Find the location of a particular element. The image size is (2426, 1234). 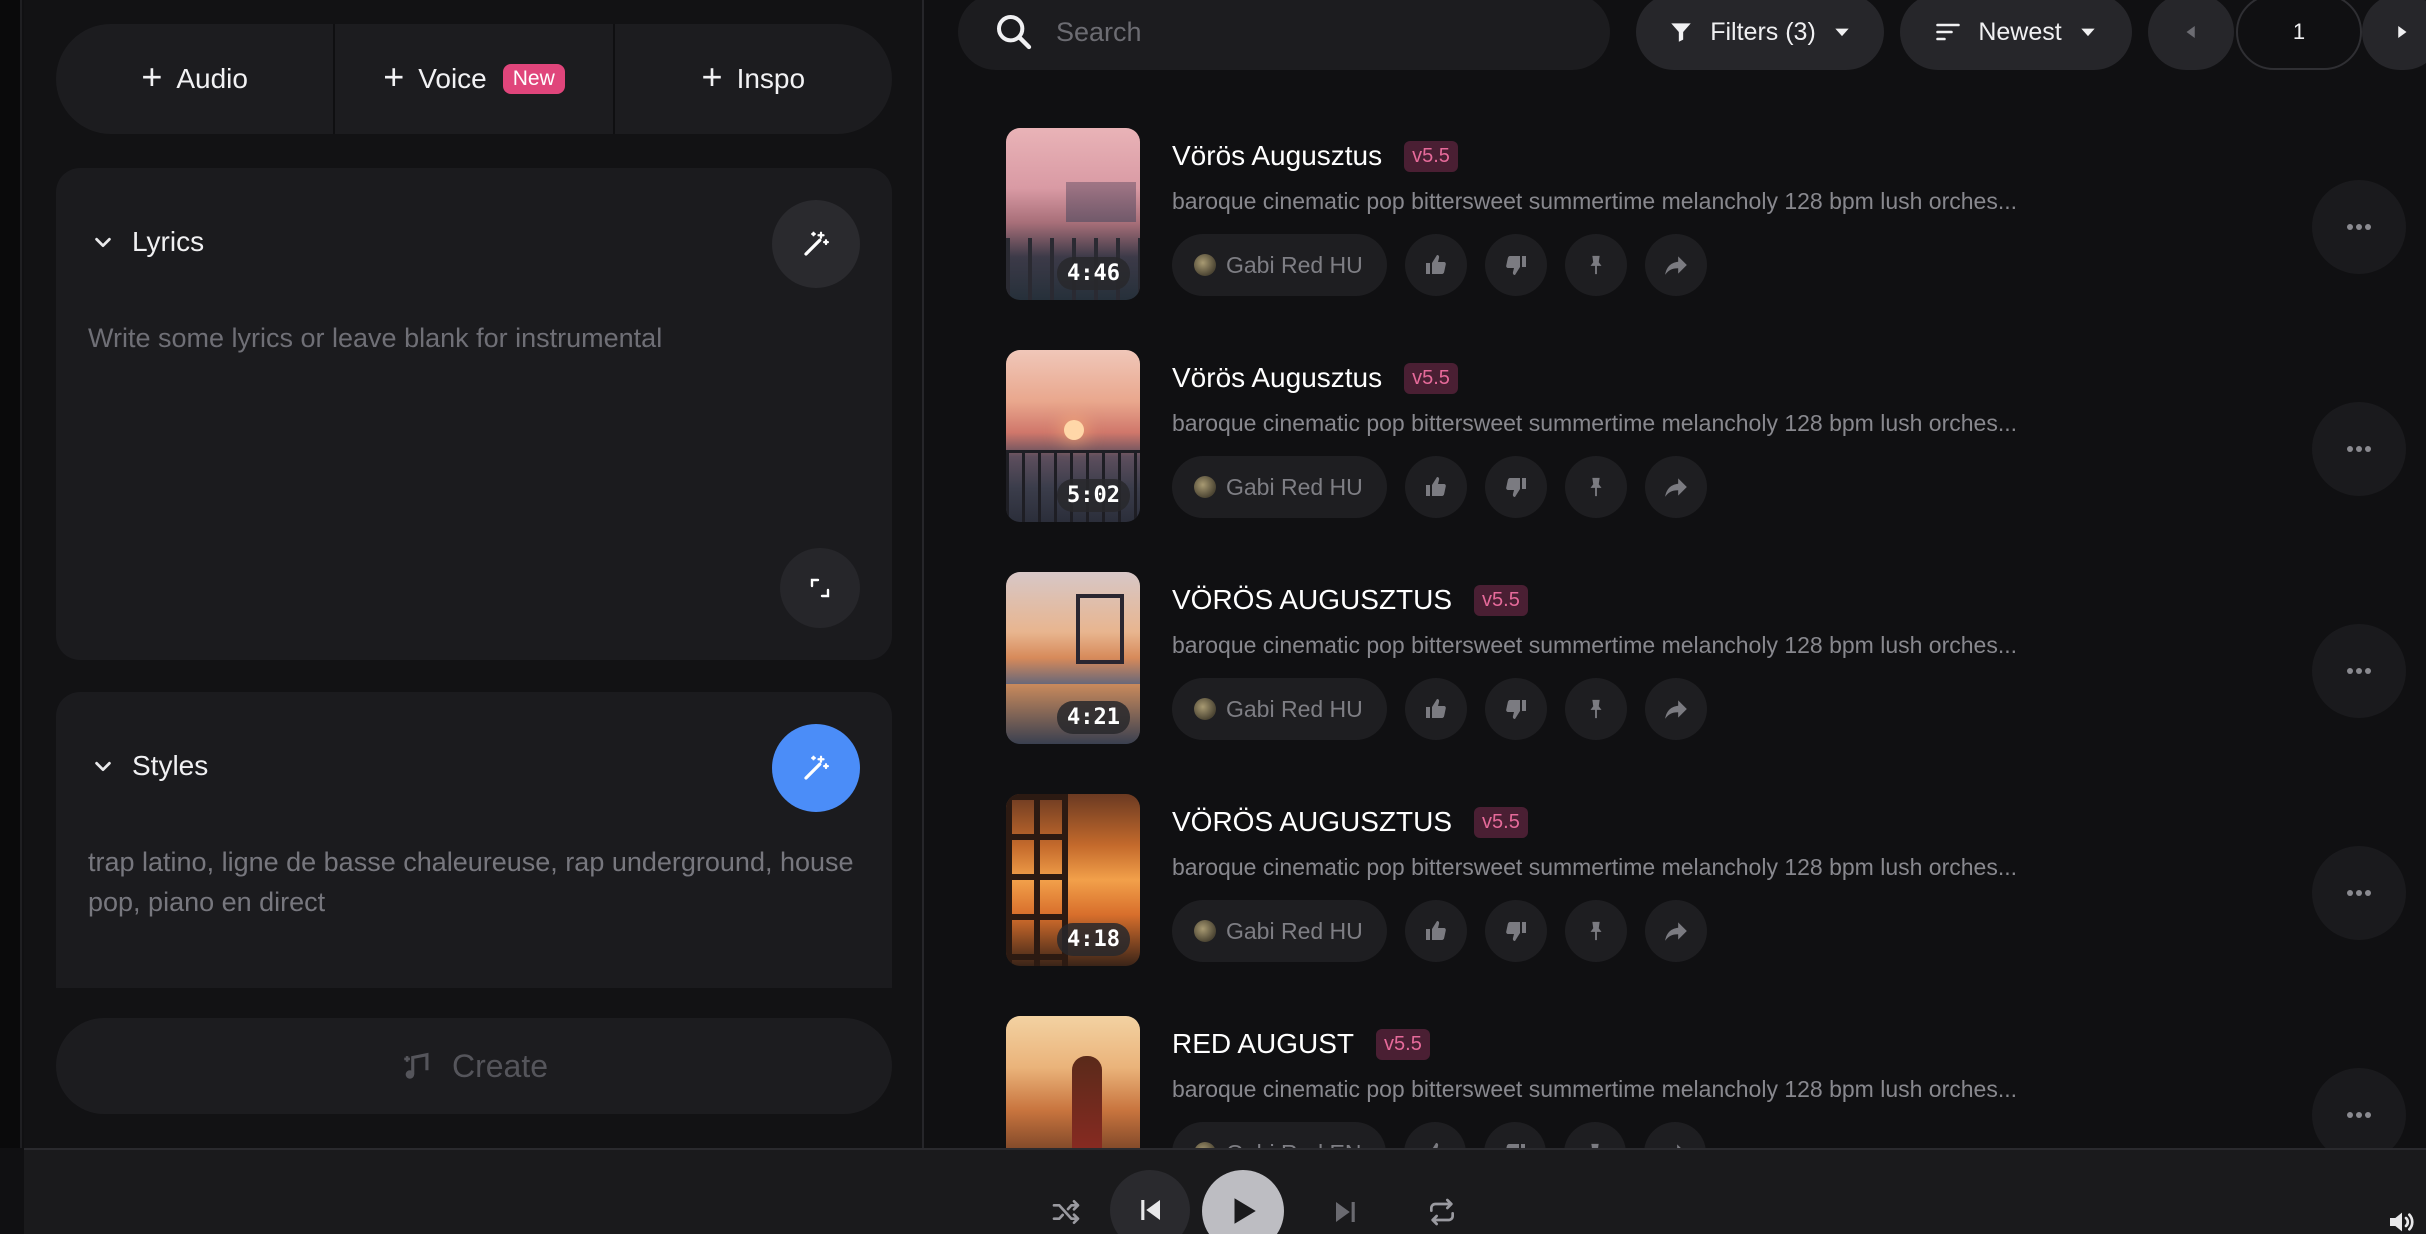

previous-page-button is located at coordinates (2191, 35).